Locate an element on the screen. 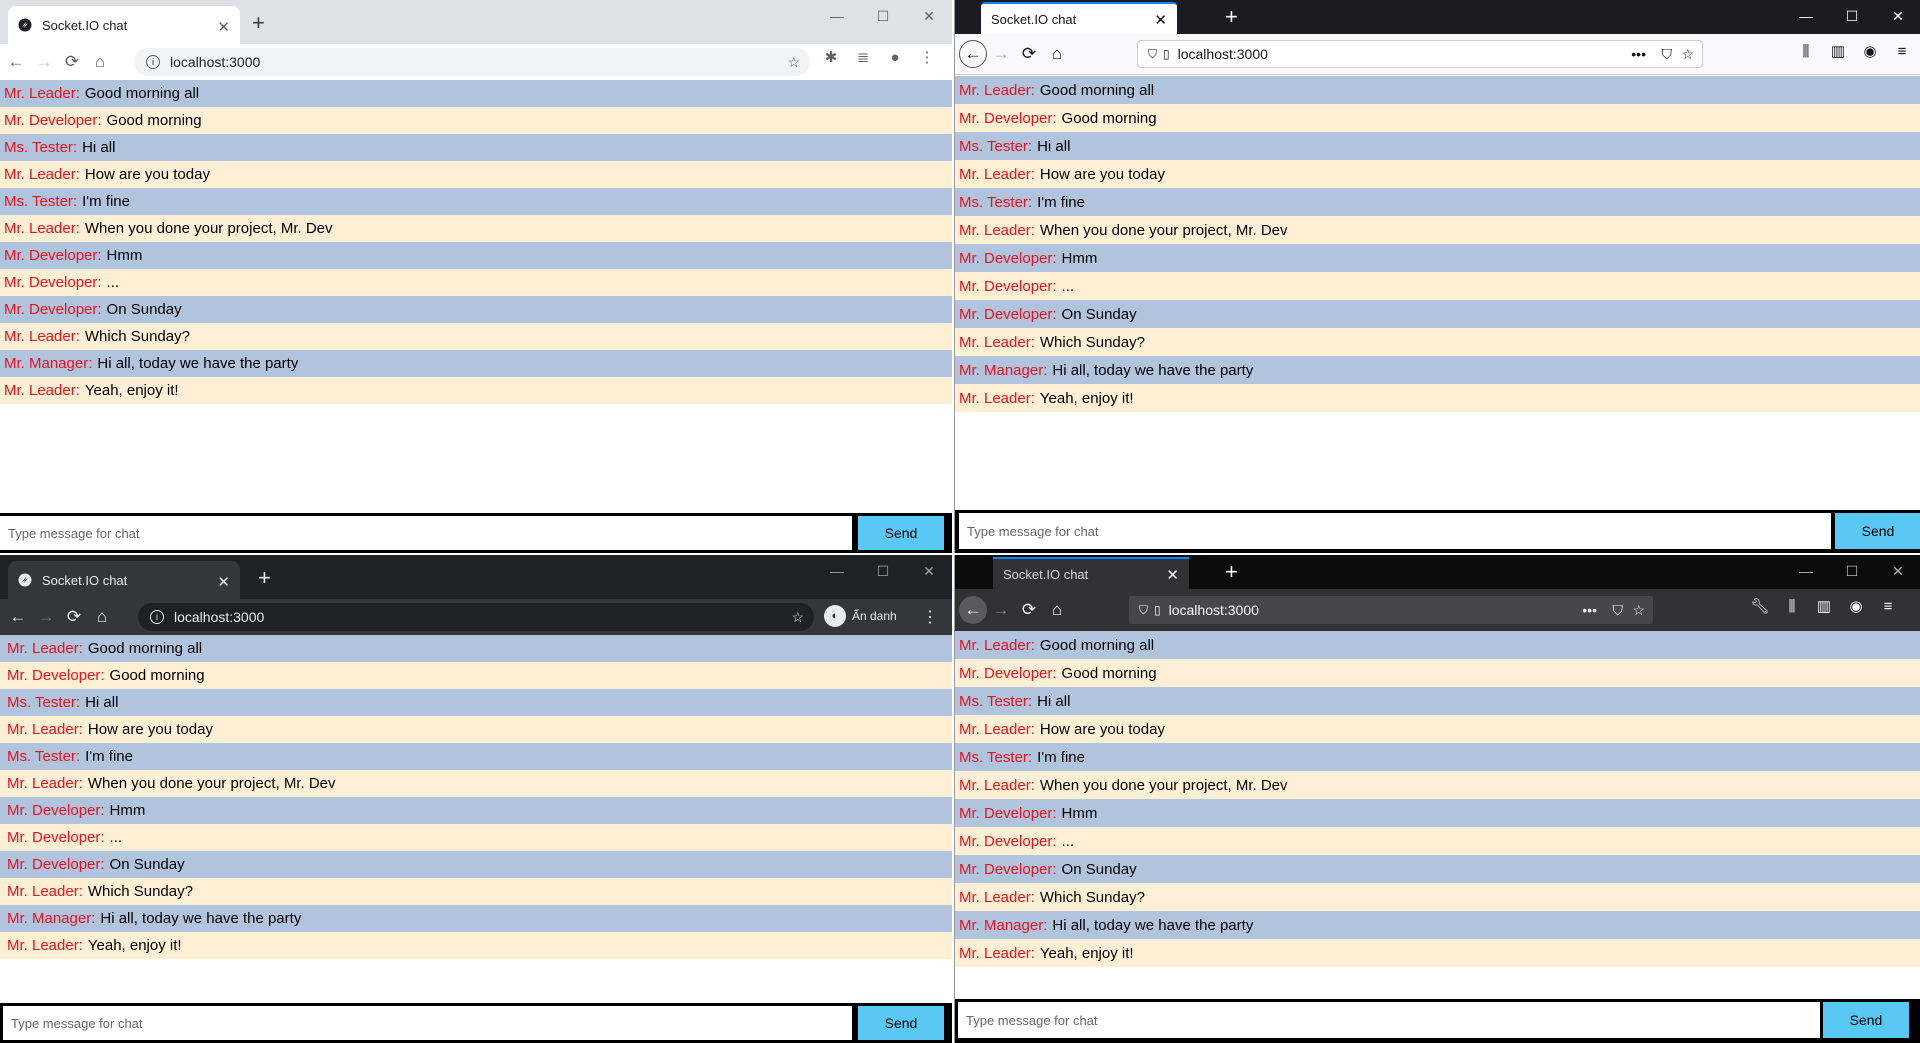 This screenshot has height=1043, width=1920. chat-form: Send is located at coordinates (476, 1023).